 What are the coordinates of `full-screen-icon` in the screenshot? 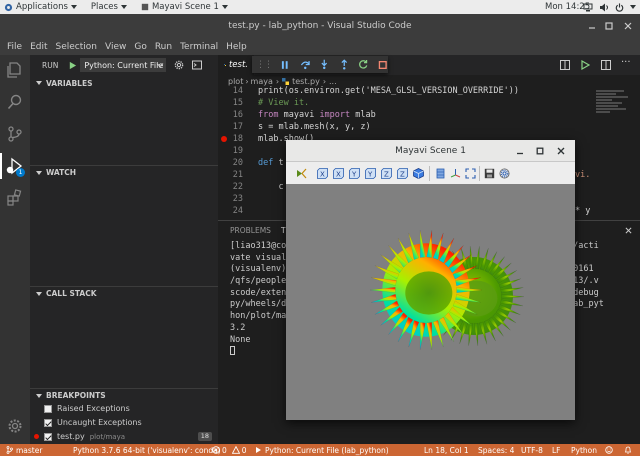 It's located at (470, 173).